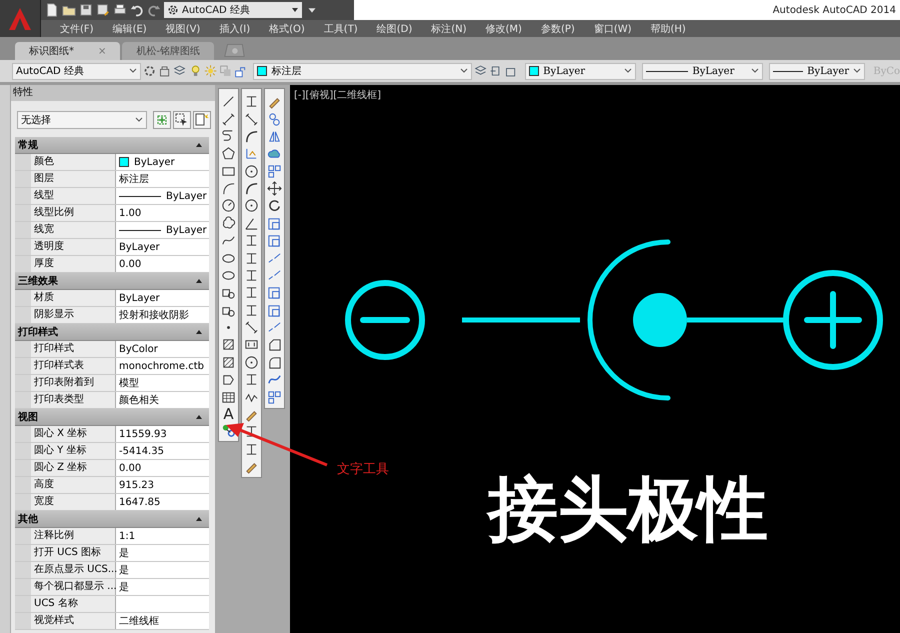 This screenshot has height=633, width=900. Describe the element at coordinates (162, 120) in the screenshot. I see `toggle-pickadd-button` at that location.